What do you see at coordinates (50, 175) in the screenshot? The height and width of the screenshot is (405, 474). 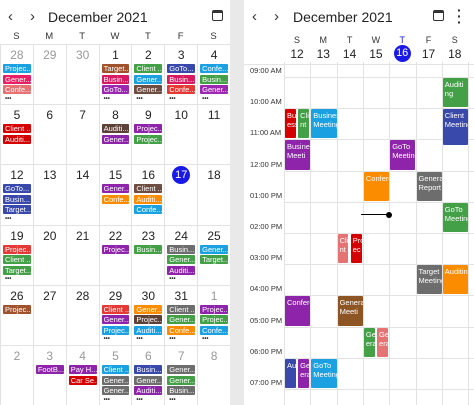 I see `day-number: 13` at bounding box center [50, 175].